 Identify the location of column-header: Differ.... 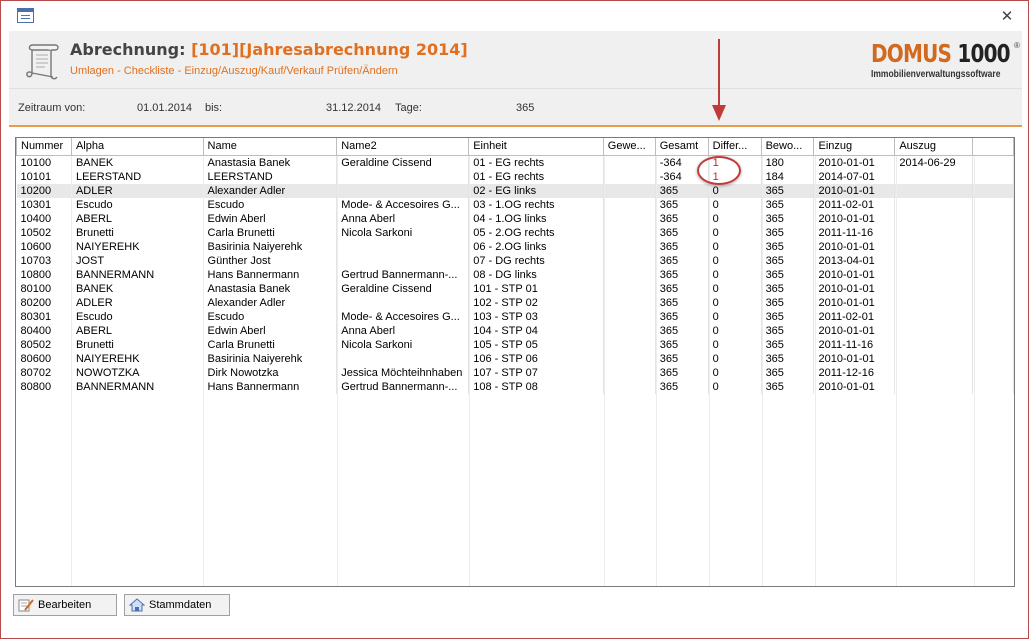
(734, 147).